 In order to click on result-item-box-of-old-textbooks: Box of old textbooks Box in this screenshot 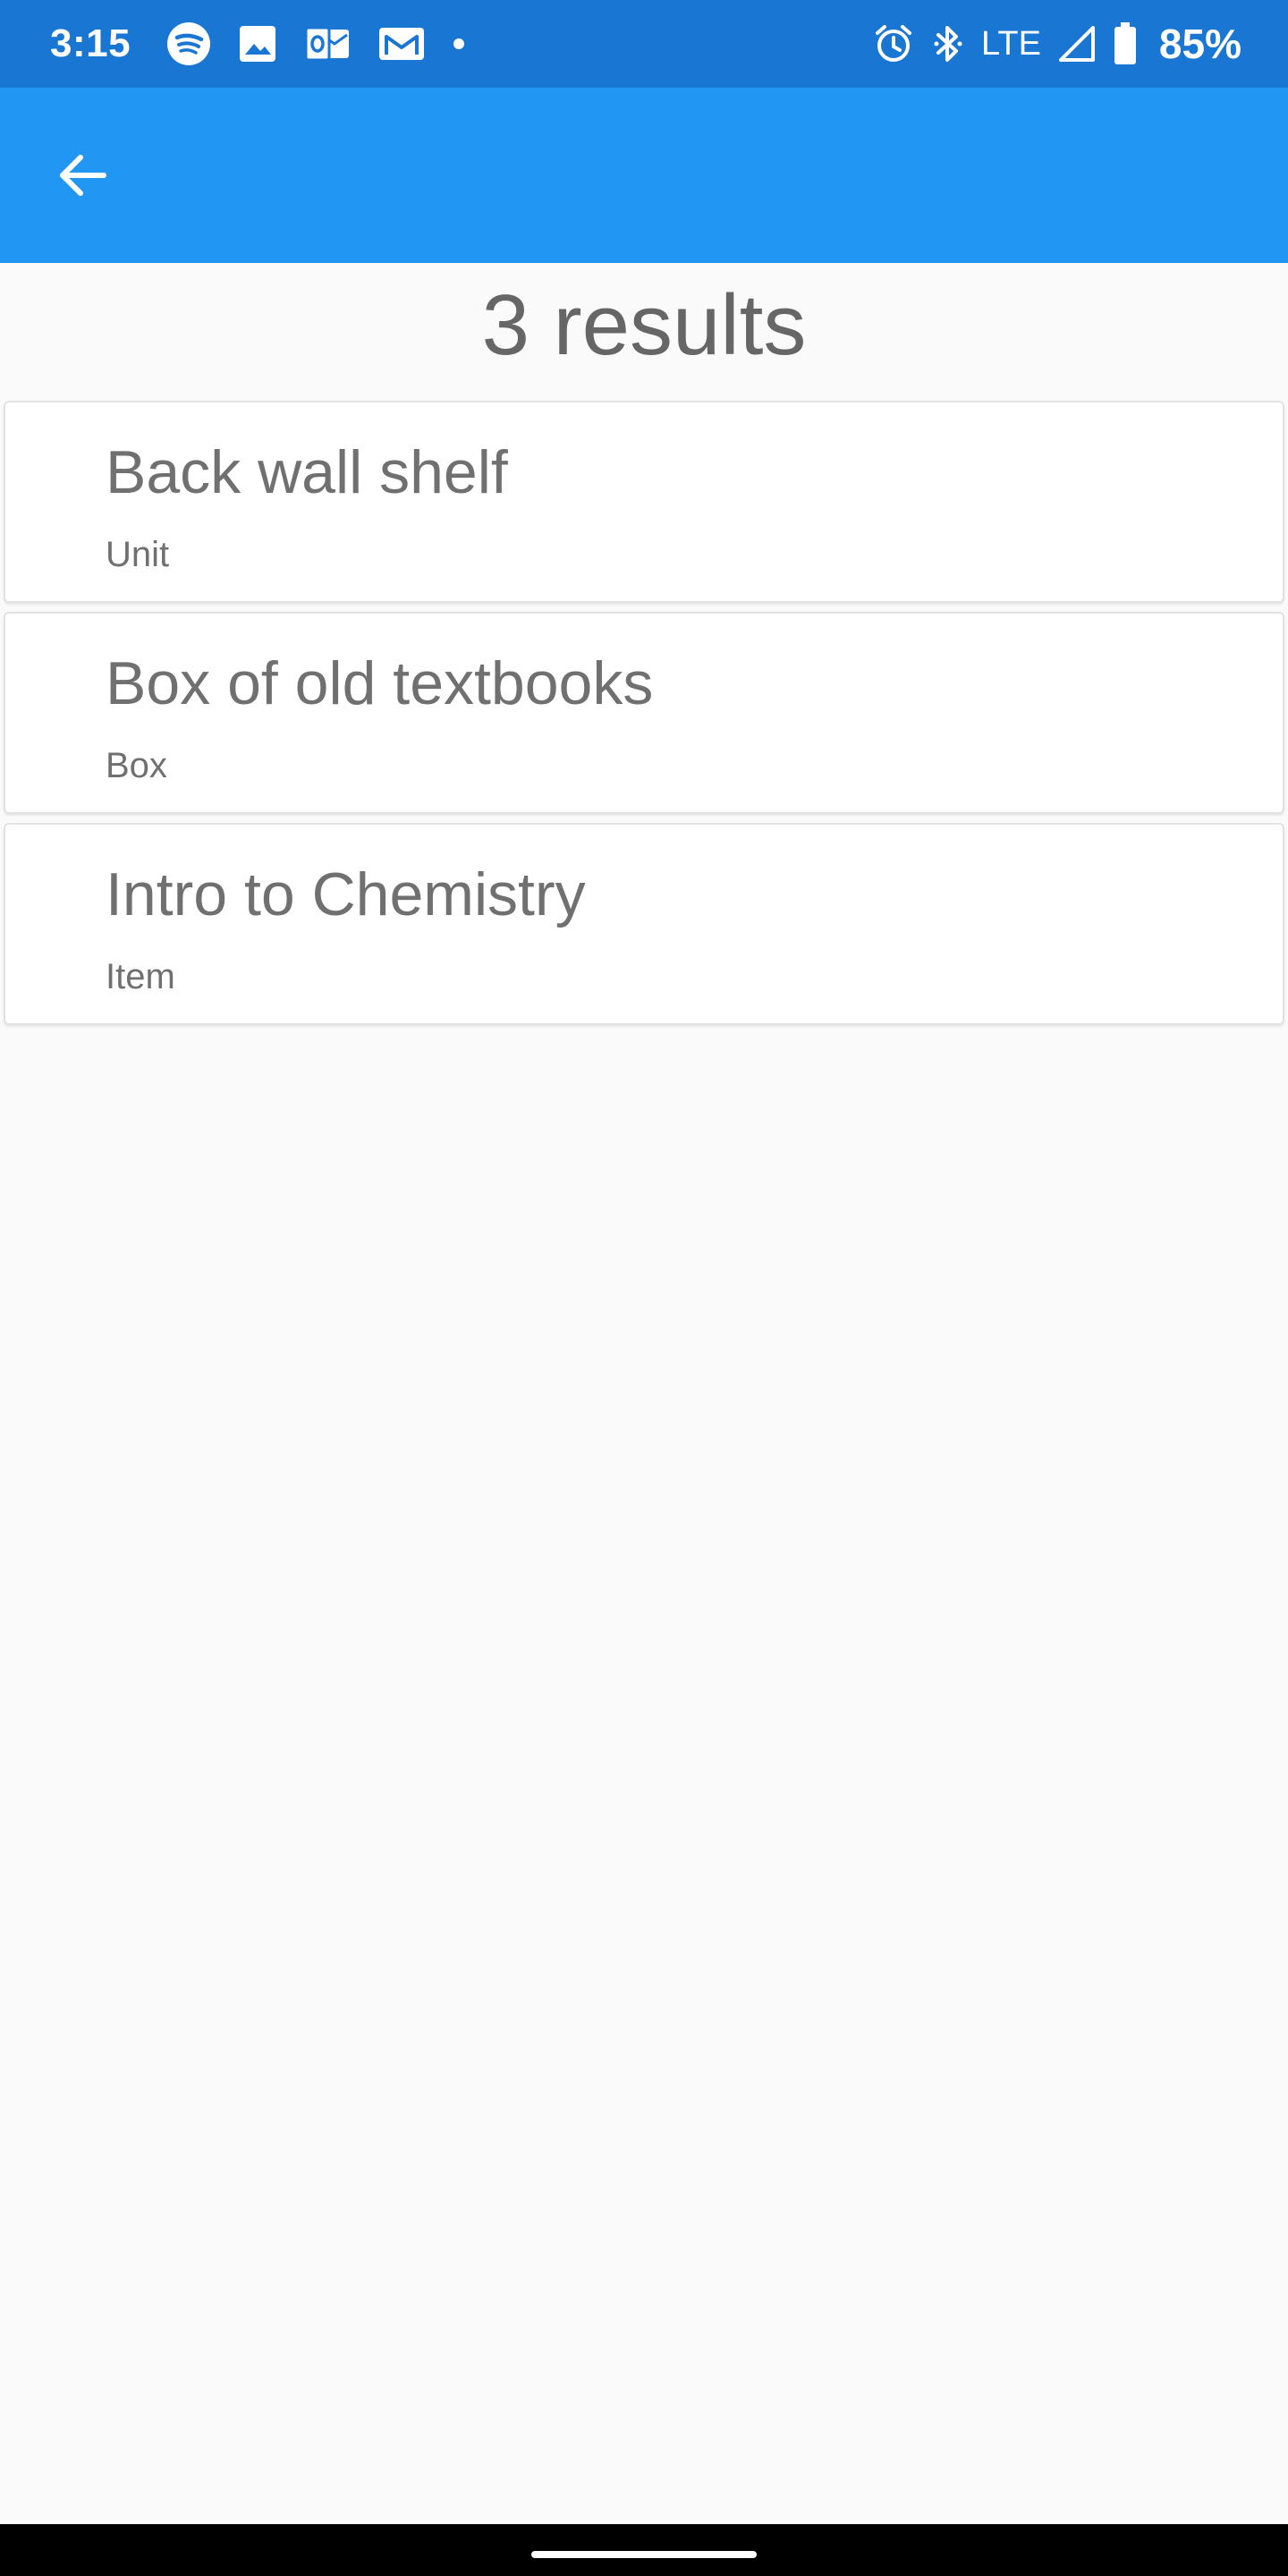, I will do `click(644, 713)`.